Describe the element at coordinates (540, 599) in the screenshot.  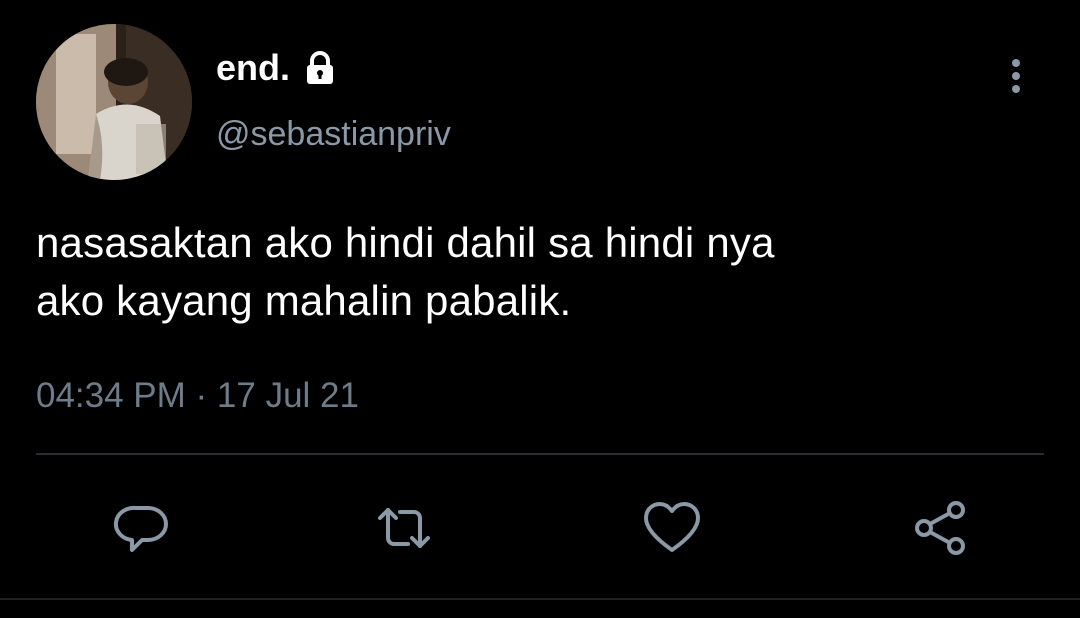
I see `bottom-divider` at that location.